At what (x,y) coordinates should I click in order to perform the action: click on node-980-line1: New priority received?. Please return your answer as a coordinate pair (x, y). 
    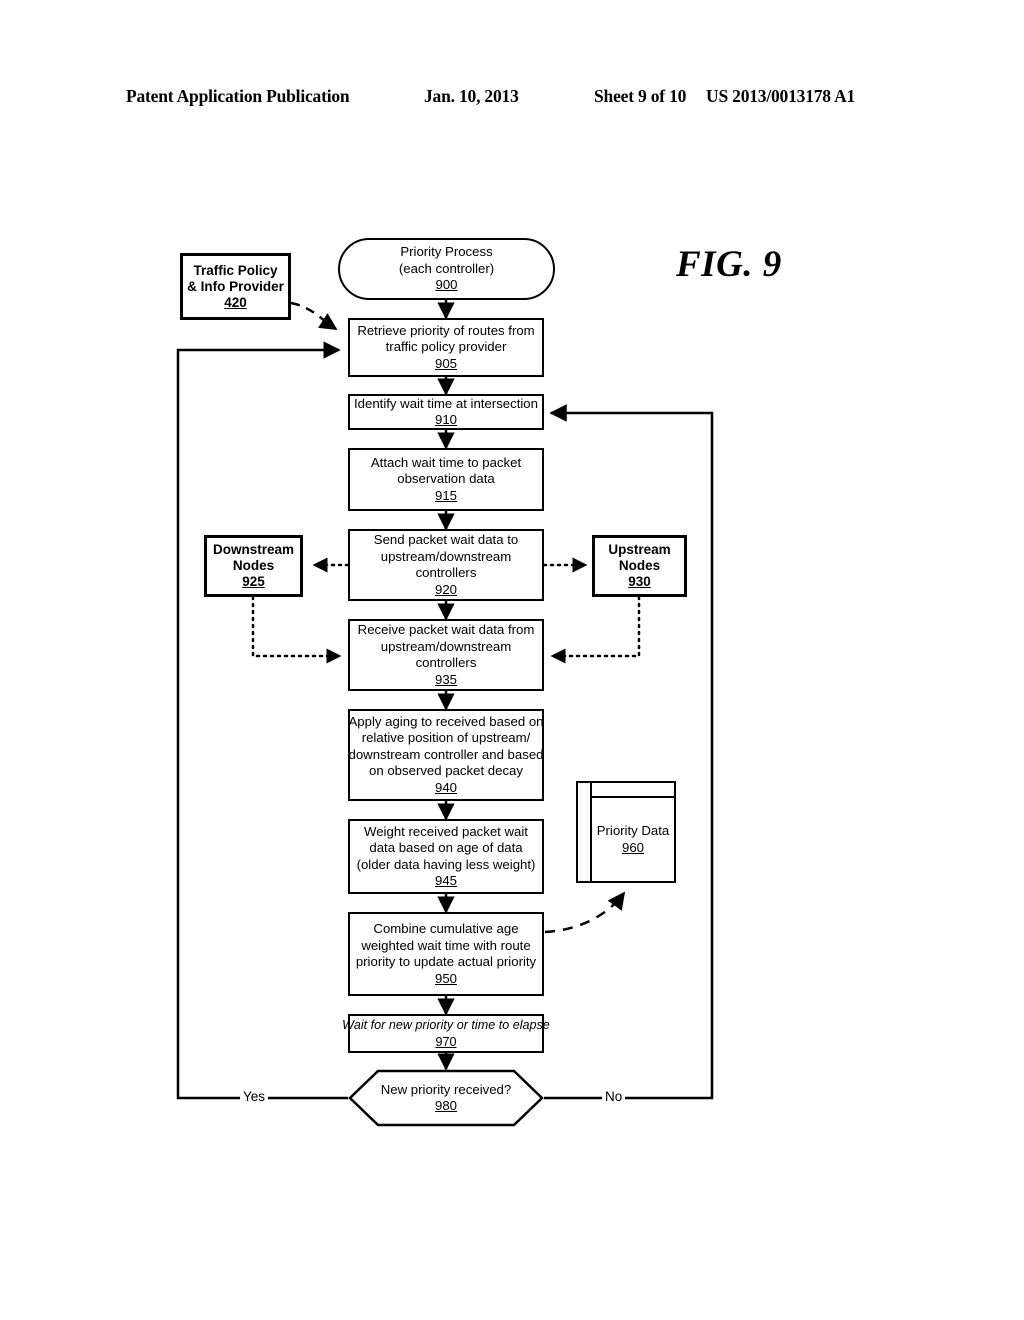
    Looking at the image, I should click on (446, 1089).